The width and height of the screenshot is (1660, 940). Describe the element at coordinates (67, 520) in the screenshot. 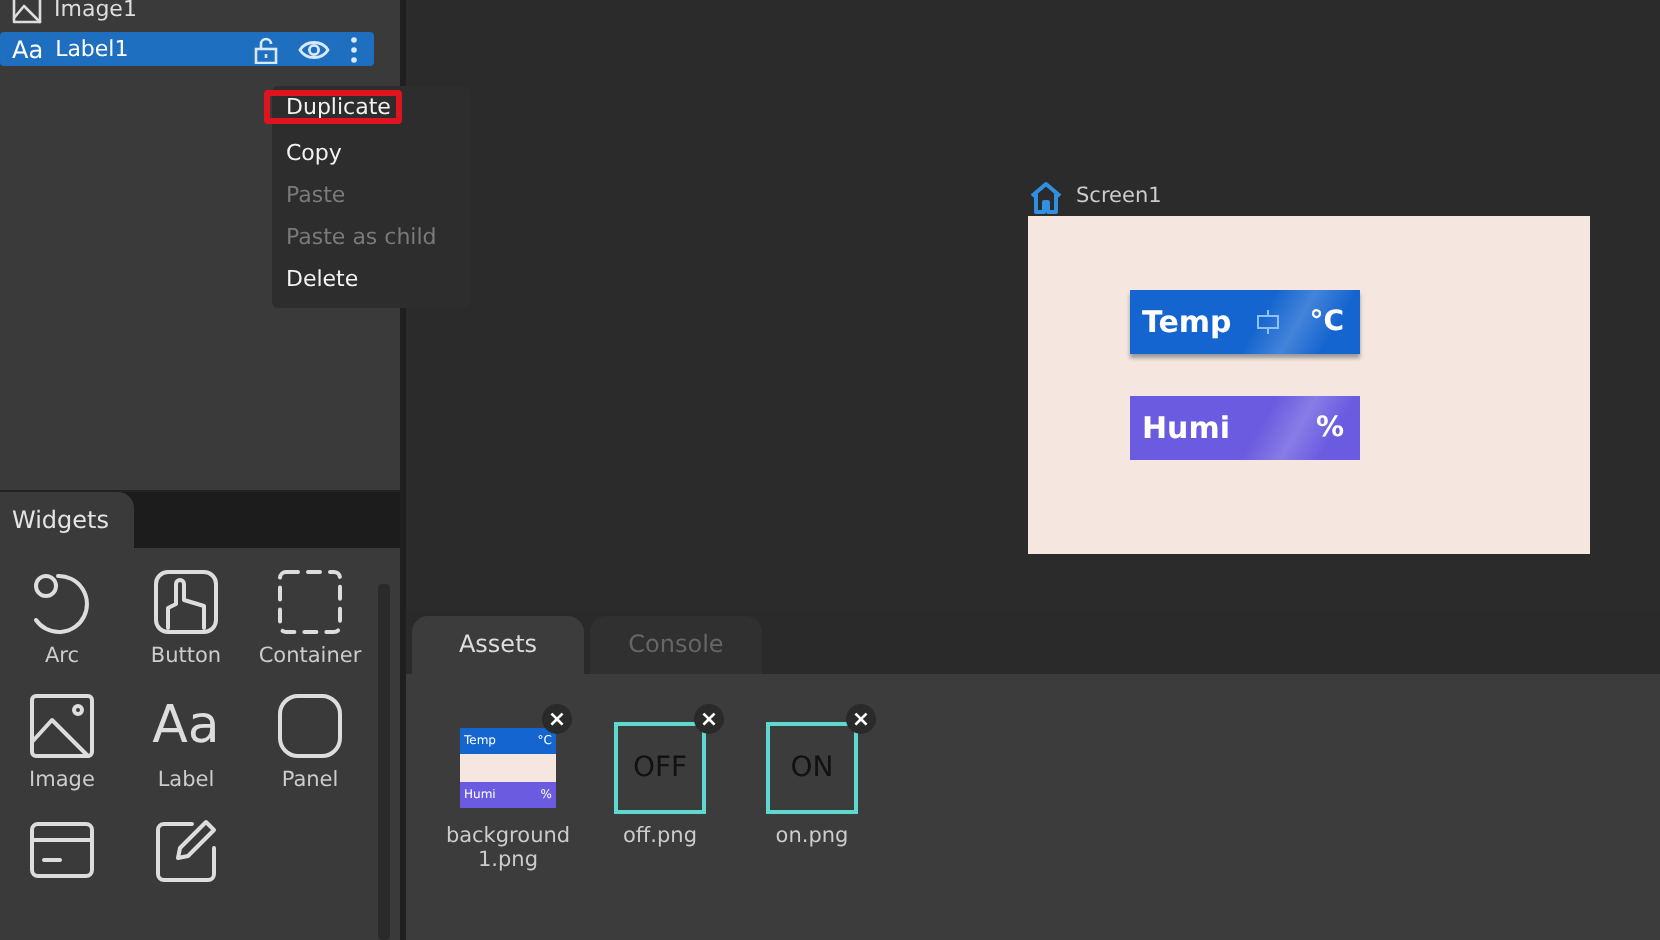

I see `tab: Widgets` at that location.